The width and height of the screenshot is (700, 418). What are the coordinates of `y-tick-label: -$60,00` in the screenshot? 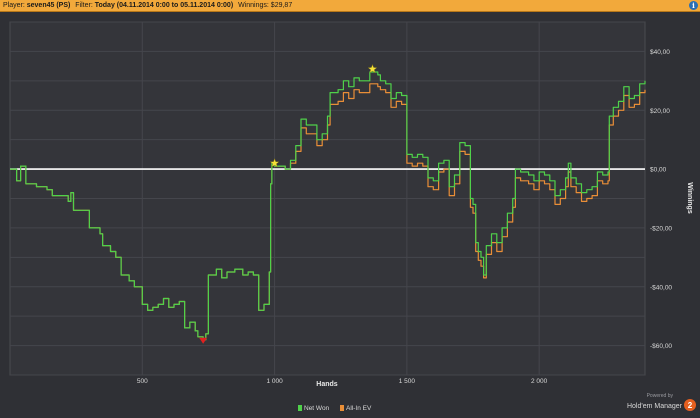 It's located at (661, 346).